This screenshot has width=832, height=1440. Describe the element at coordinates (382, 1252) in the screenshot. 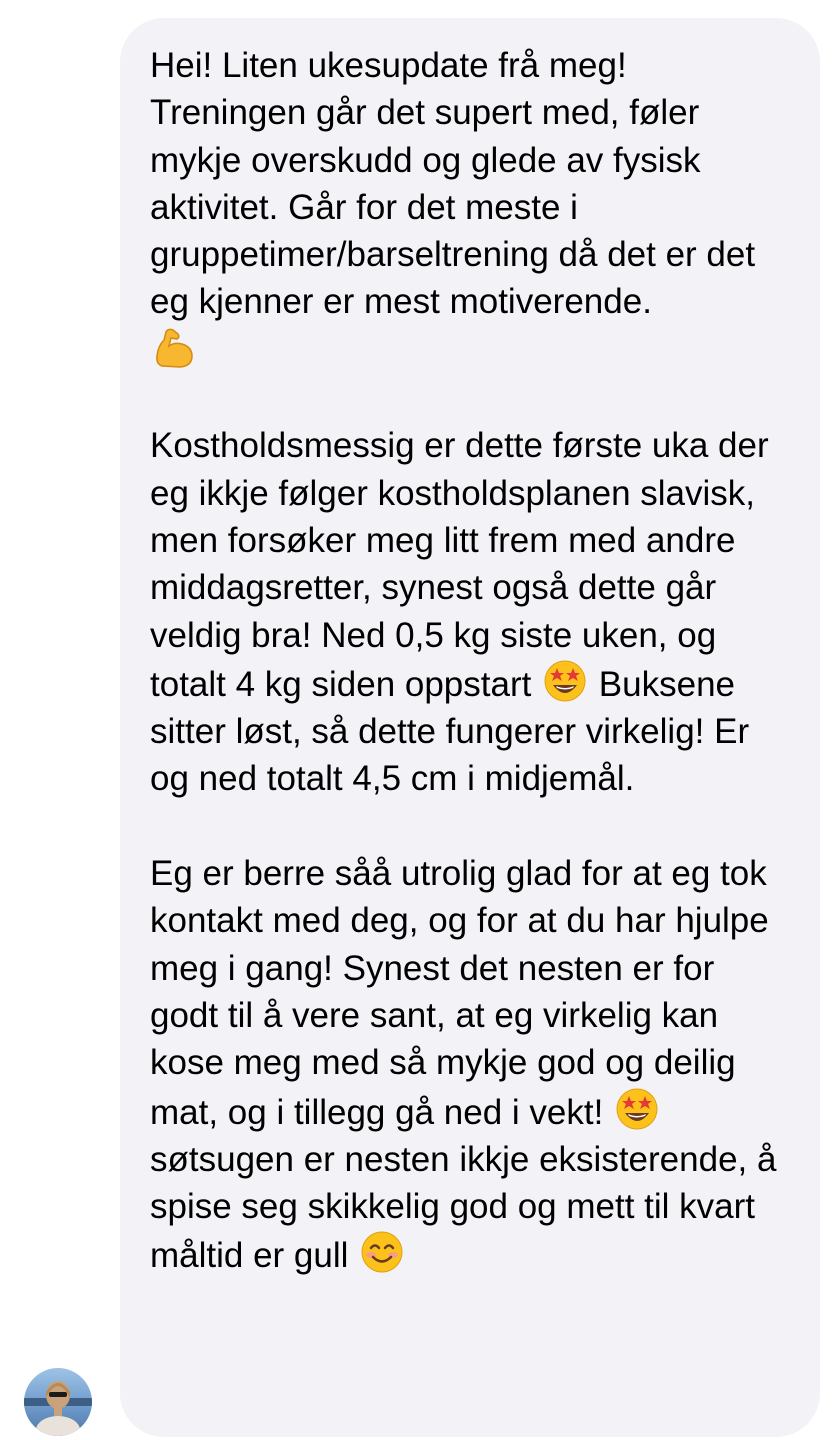

I see `smiling-face-icon` at that location.